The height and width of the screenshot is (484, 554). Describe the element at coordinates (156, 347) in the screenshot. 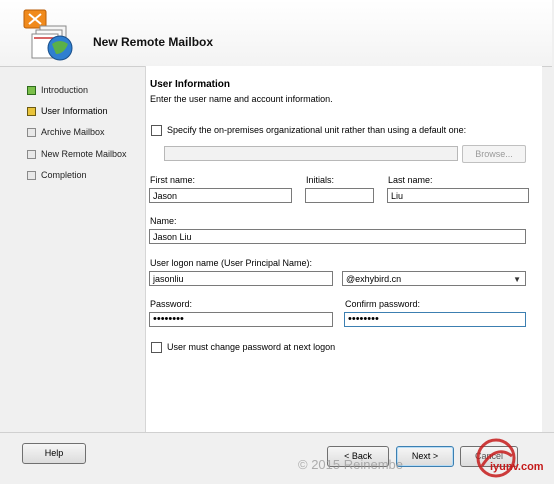

I see `must-change-password-checkbox` at that location.